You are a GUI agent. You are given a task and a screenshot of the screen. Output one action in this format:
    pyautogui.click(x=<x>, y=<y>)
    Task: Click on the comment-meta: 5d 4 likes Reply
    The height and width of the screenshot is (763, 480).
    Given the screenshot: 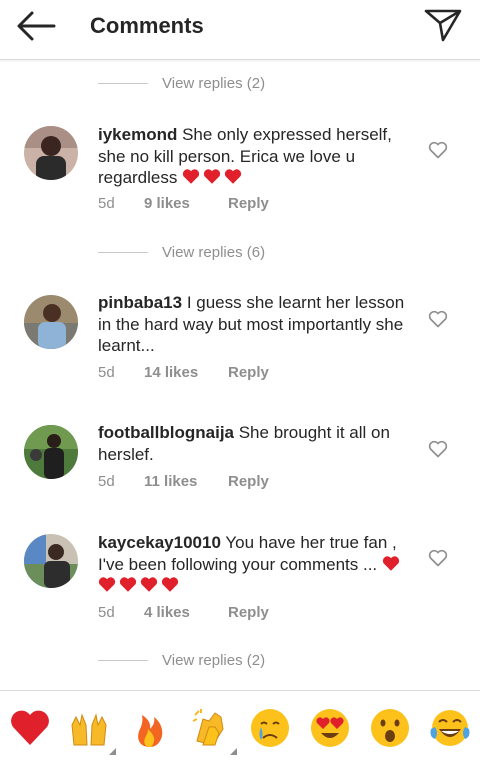 What is the action you would take?
    pyautogui.click(x=183, y=614)
    